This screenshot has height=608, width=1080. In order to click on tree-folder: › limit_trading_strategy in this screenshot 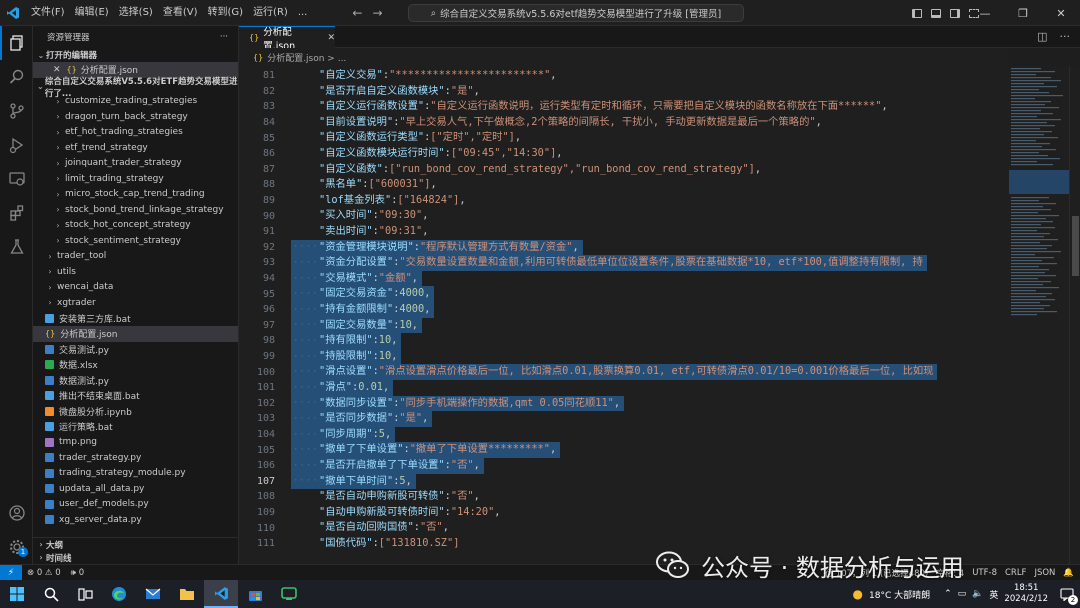, I will do `click(135, 179)`.